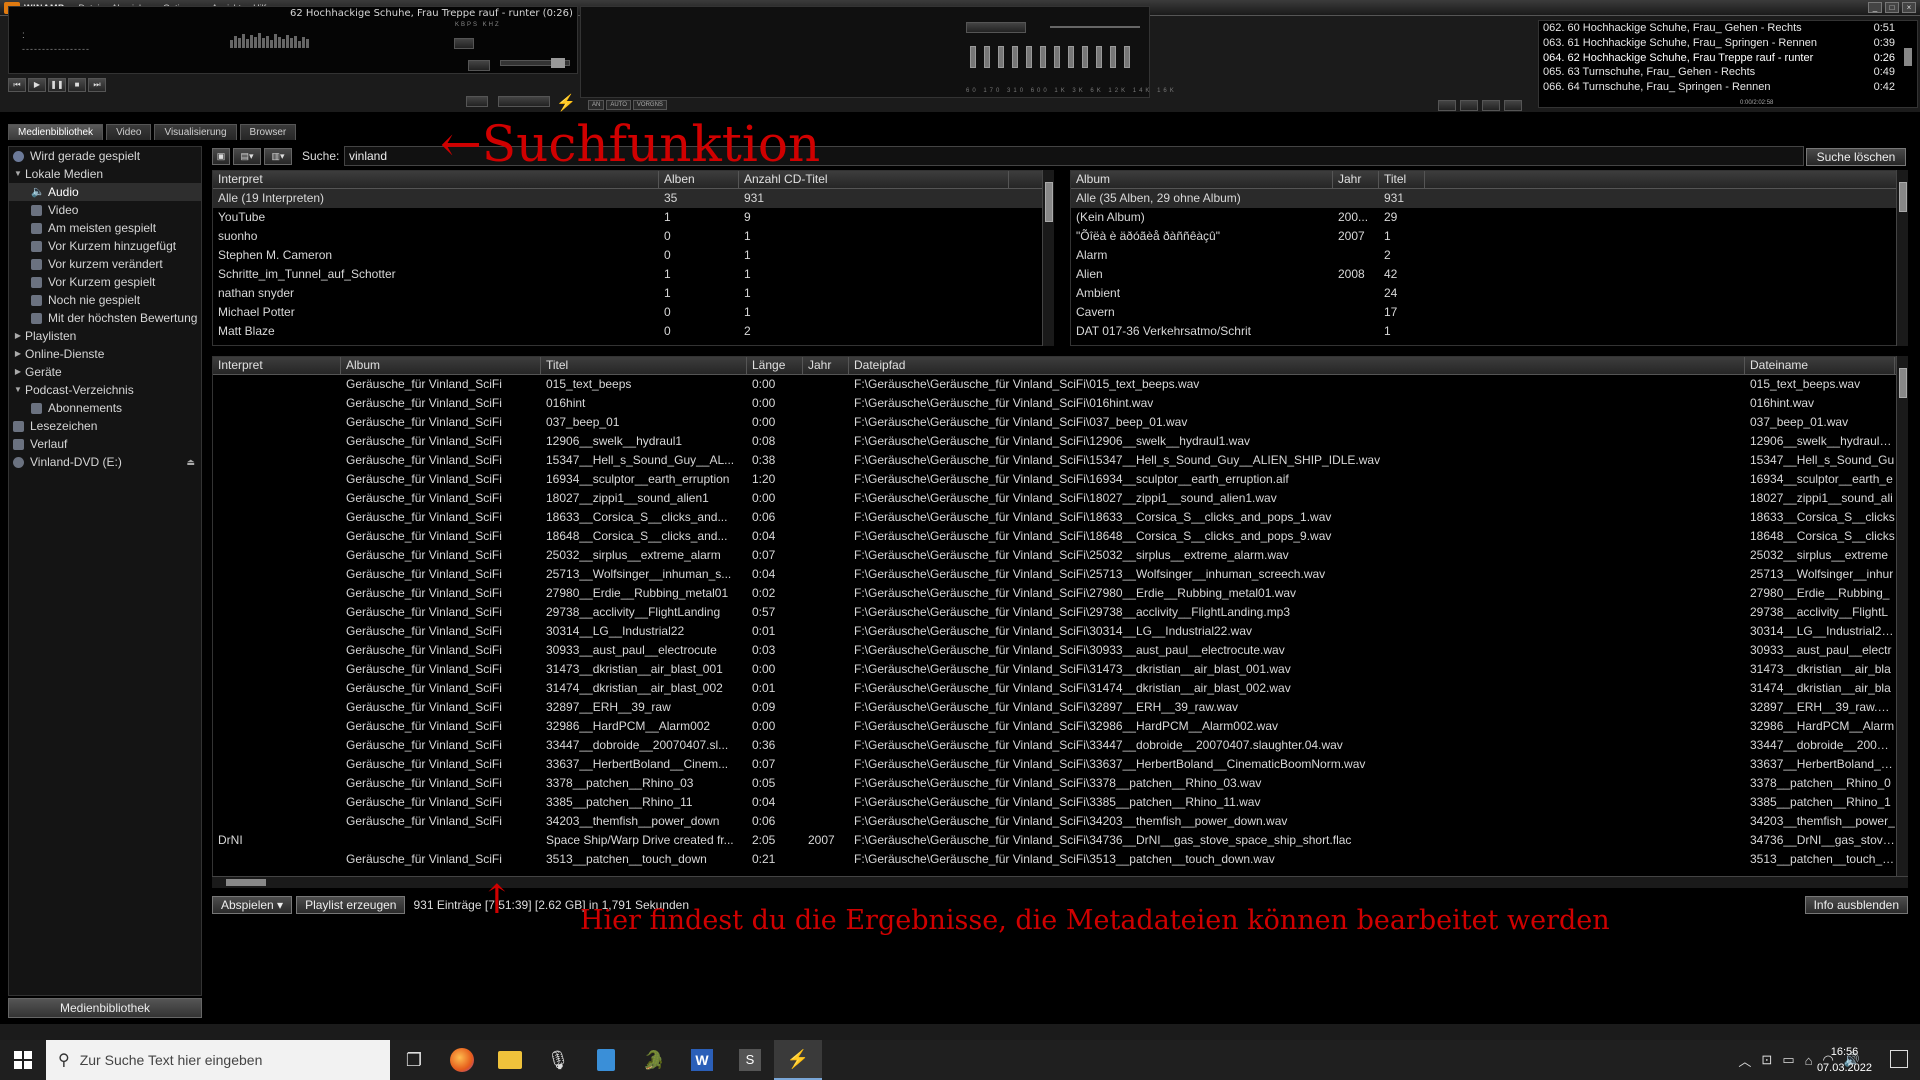 Image resolution: width=1920 pixels, height=1080 pixels. Describe the element at coordinates (105, 462) in the screenshot. I see `sidebar-item-dvd: Vinland-DVD (E:) ⏏` at that location.